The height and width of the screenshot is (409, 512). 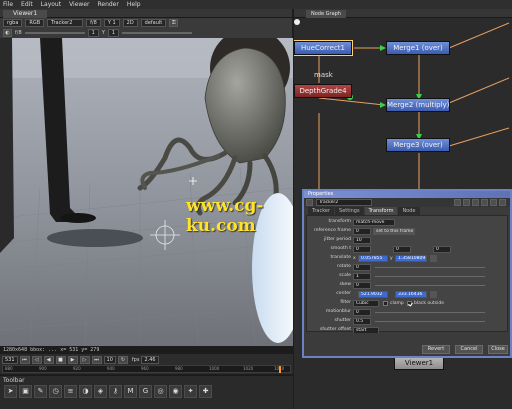 What do you see at coordinates (65, 23) in the screenshot?
I see `layer-dropdown: Tracker2` at bounding box center [65, 23].